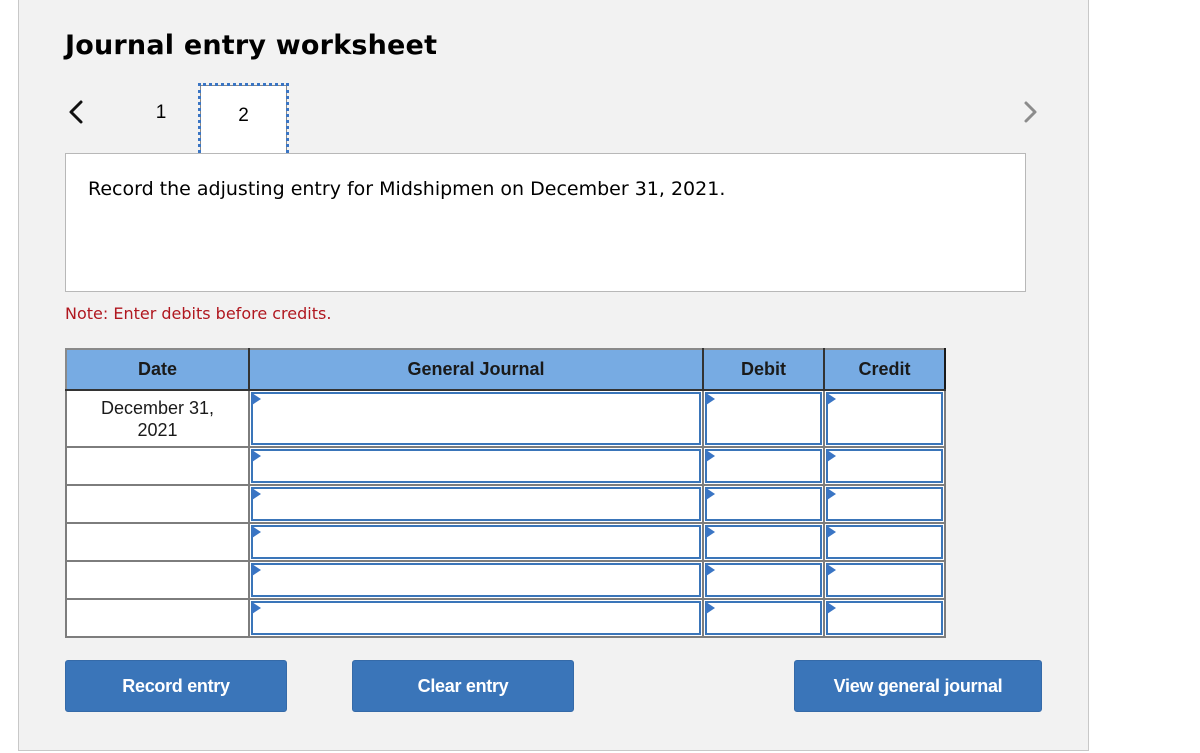  Describe the element at coordinates (176, 686) in the screenshot. I see `record-entry-button: Record entry` at that location.